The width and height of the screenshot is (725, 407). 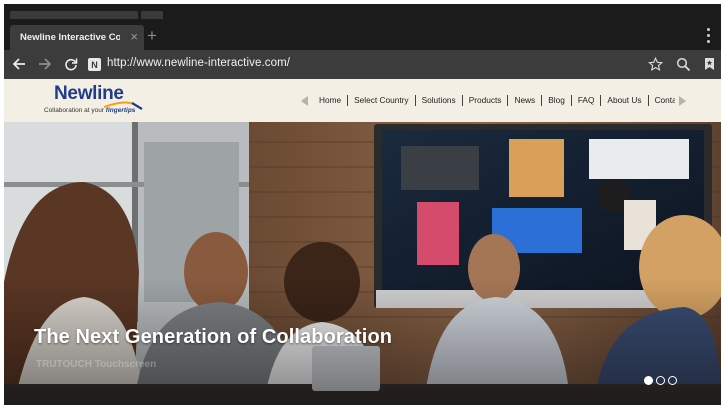 What do you see at coordinates (198, 63) in the screenshot?
I see `address-bar: http://www.newline-interactive.com/` at bounding box center [198, 63].